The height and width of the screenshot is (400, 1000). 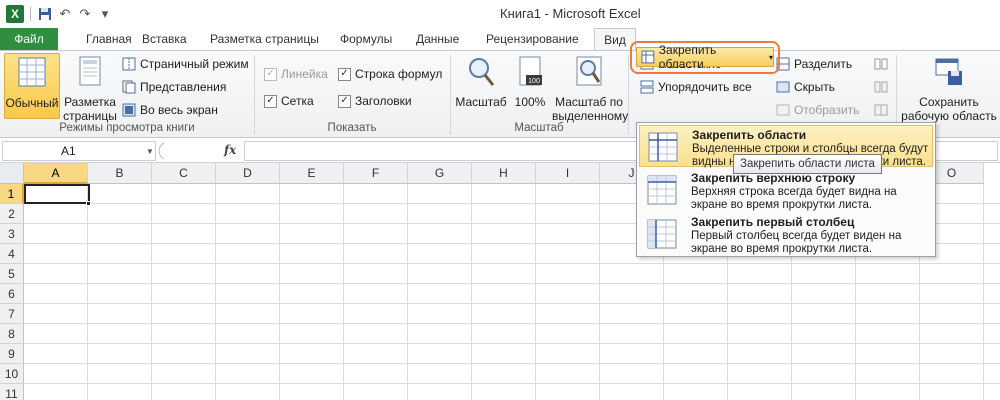 What do you see at coordinates (12, 234) in the screenshot?
I see `row-header: 3` at bounding box center [12, 234].